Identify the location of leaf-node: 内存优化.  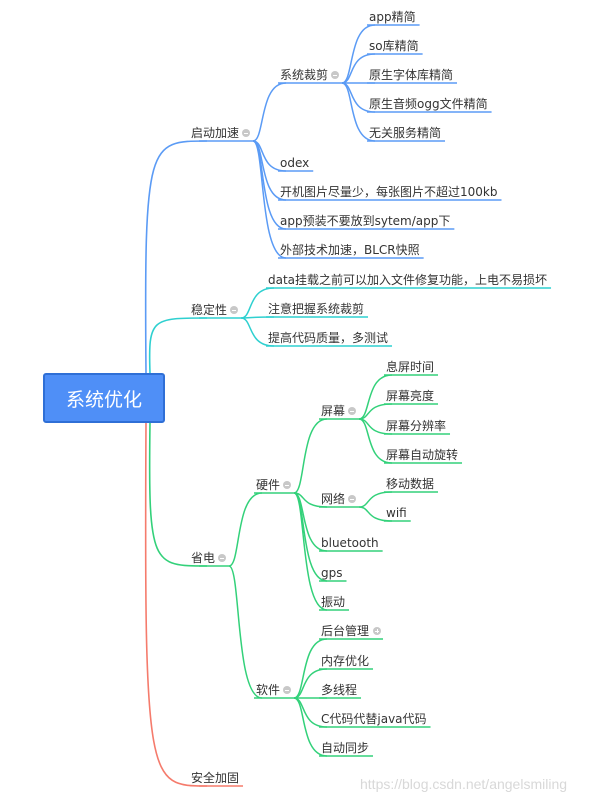
(345, 661).